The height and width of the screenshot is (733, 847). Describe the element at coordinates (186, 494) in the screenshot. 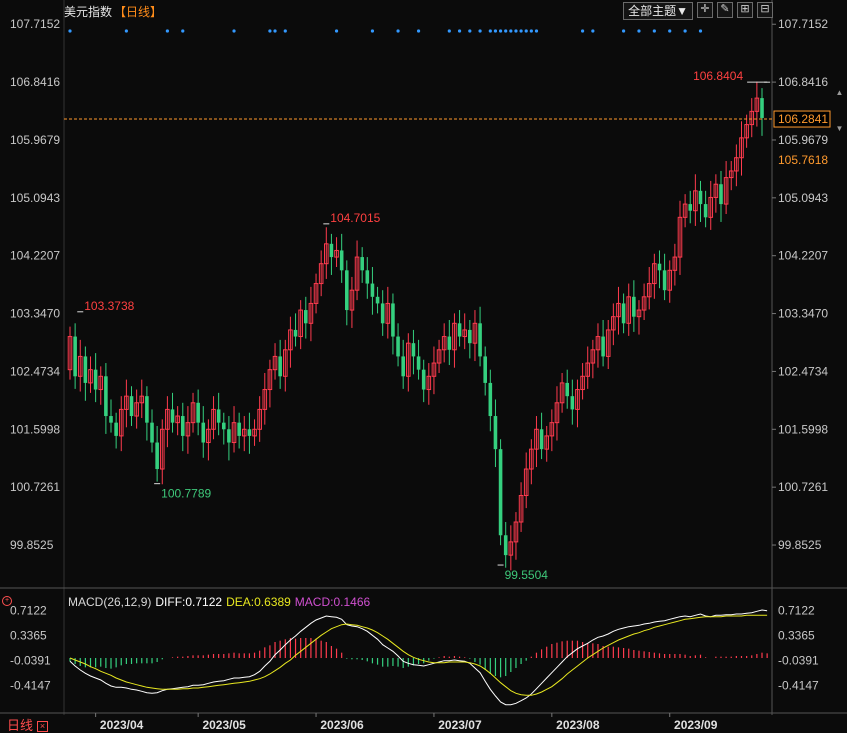

I see `annotation-label: 100.7789` at that location.